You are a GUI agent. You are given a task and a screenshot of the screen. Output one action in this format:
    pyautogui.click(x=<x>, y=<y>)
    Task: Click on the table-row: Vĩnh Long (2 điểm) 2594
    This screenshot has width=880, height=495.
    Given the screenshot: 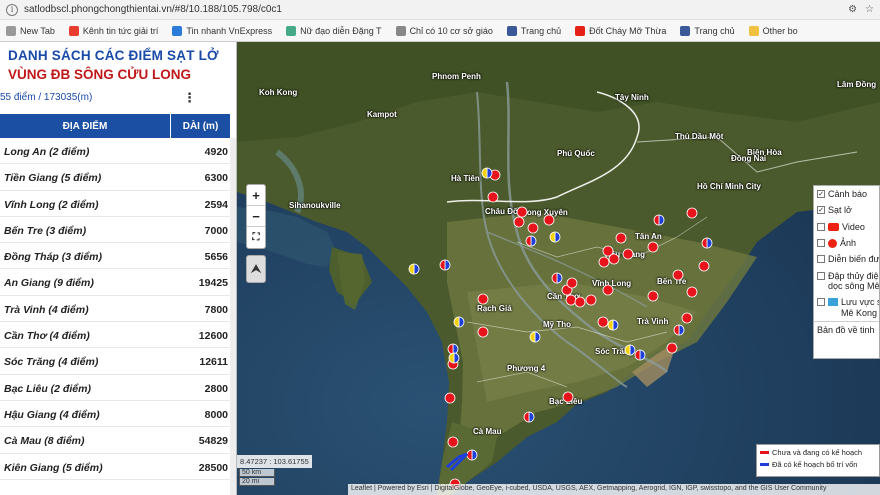 What is the action you would take?
    pyautogui.click(x=115, y=204)
    